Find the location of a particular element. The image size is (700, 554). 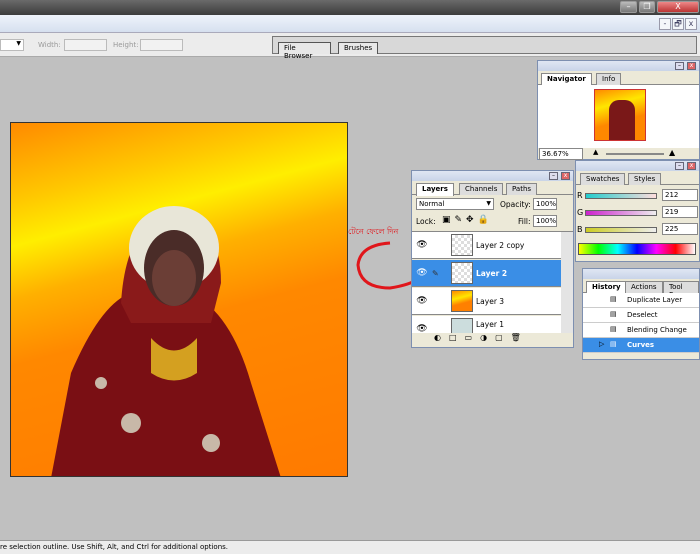

layer-row: 👁 Layer 2 copy is located at coordinates (486, 245).